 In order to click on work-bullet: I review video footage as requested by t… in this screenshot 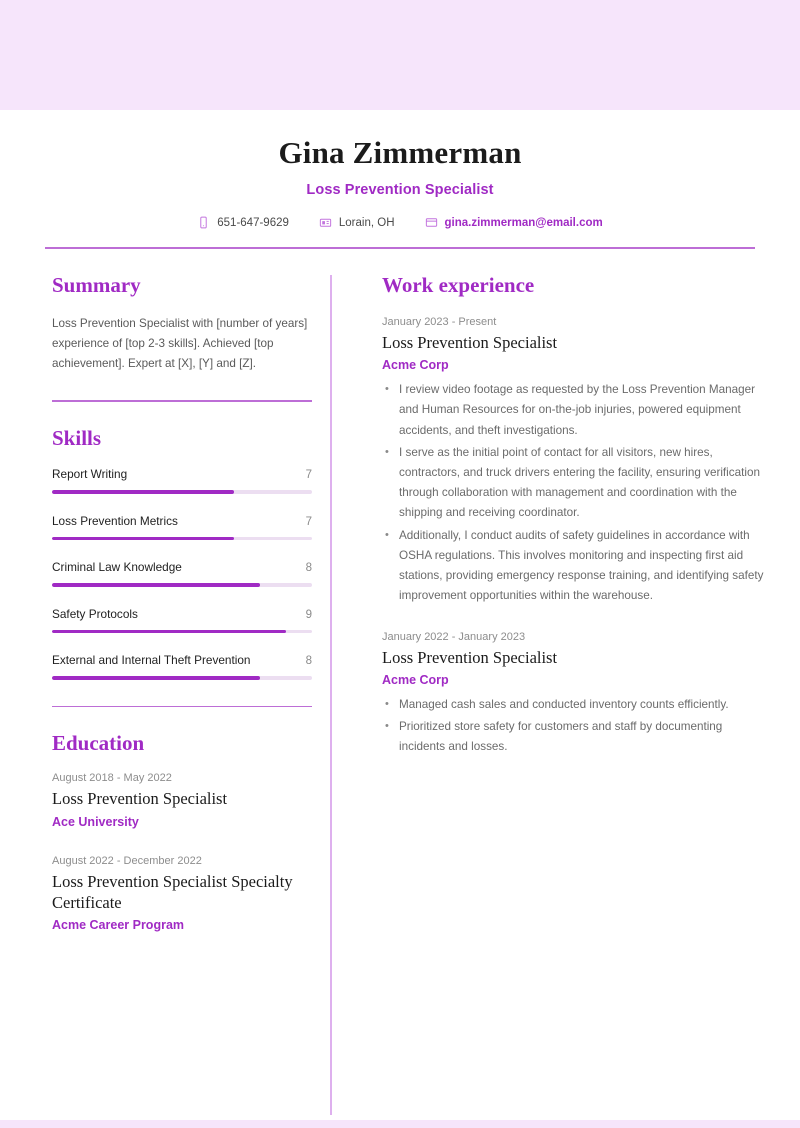, I will do `click(574, 410)`.